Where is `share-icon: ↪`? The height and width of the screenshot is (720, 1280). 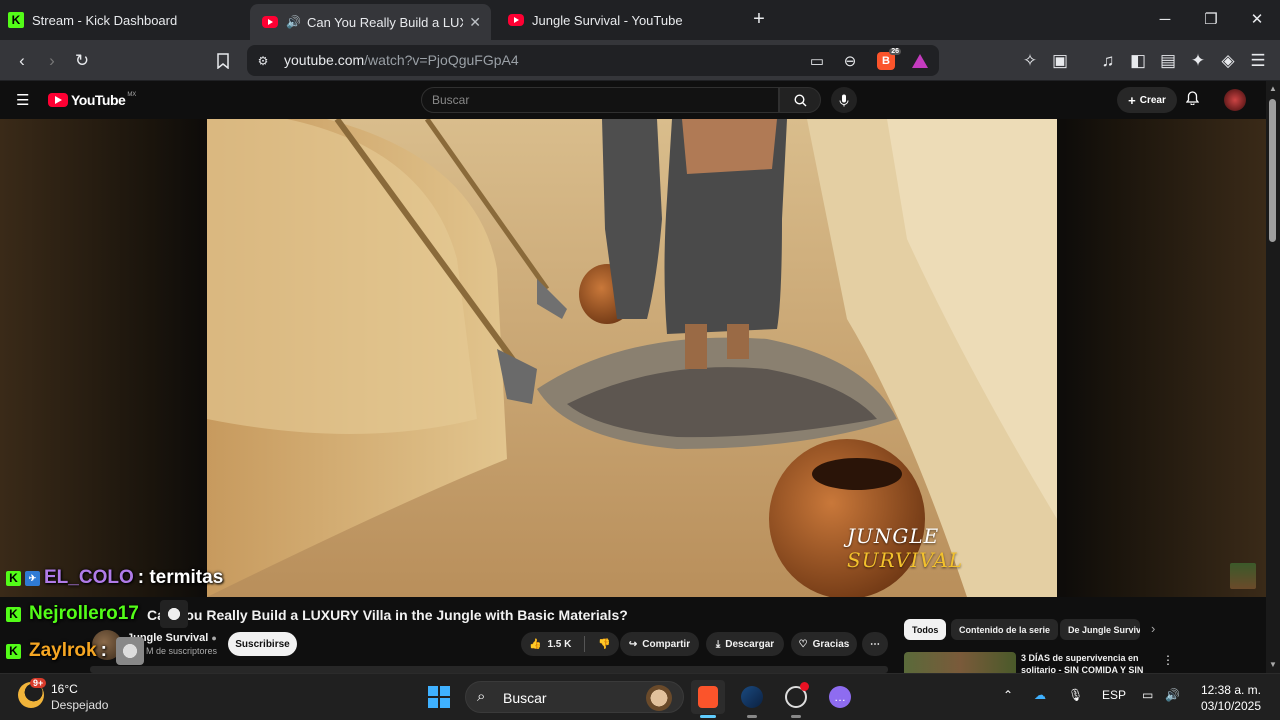
share-icon: ↪ is located at coordinates (633, 644).